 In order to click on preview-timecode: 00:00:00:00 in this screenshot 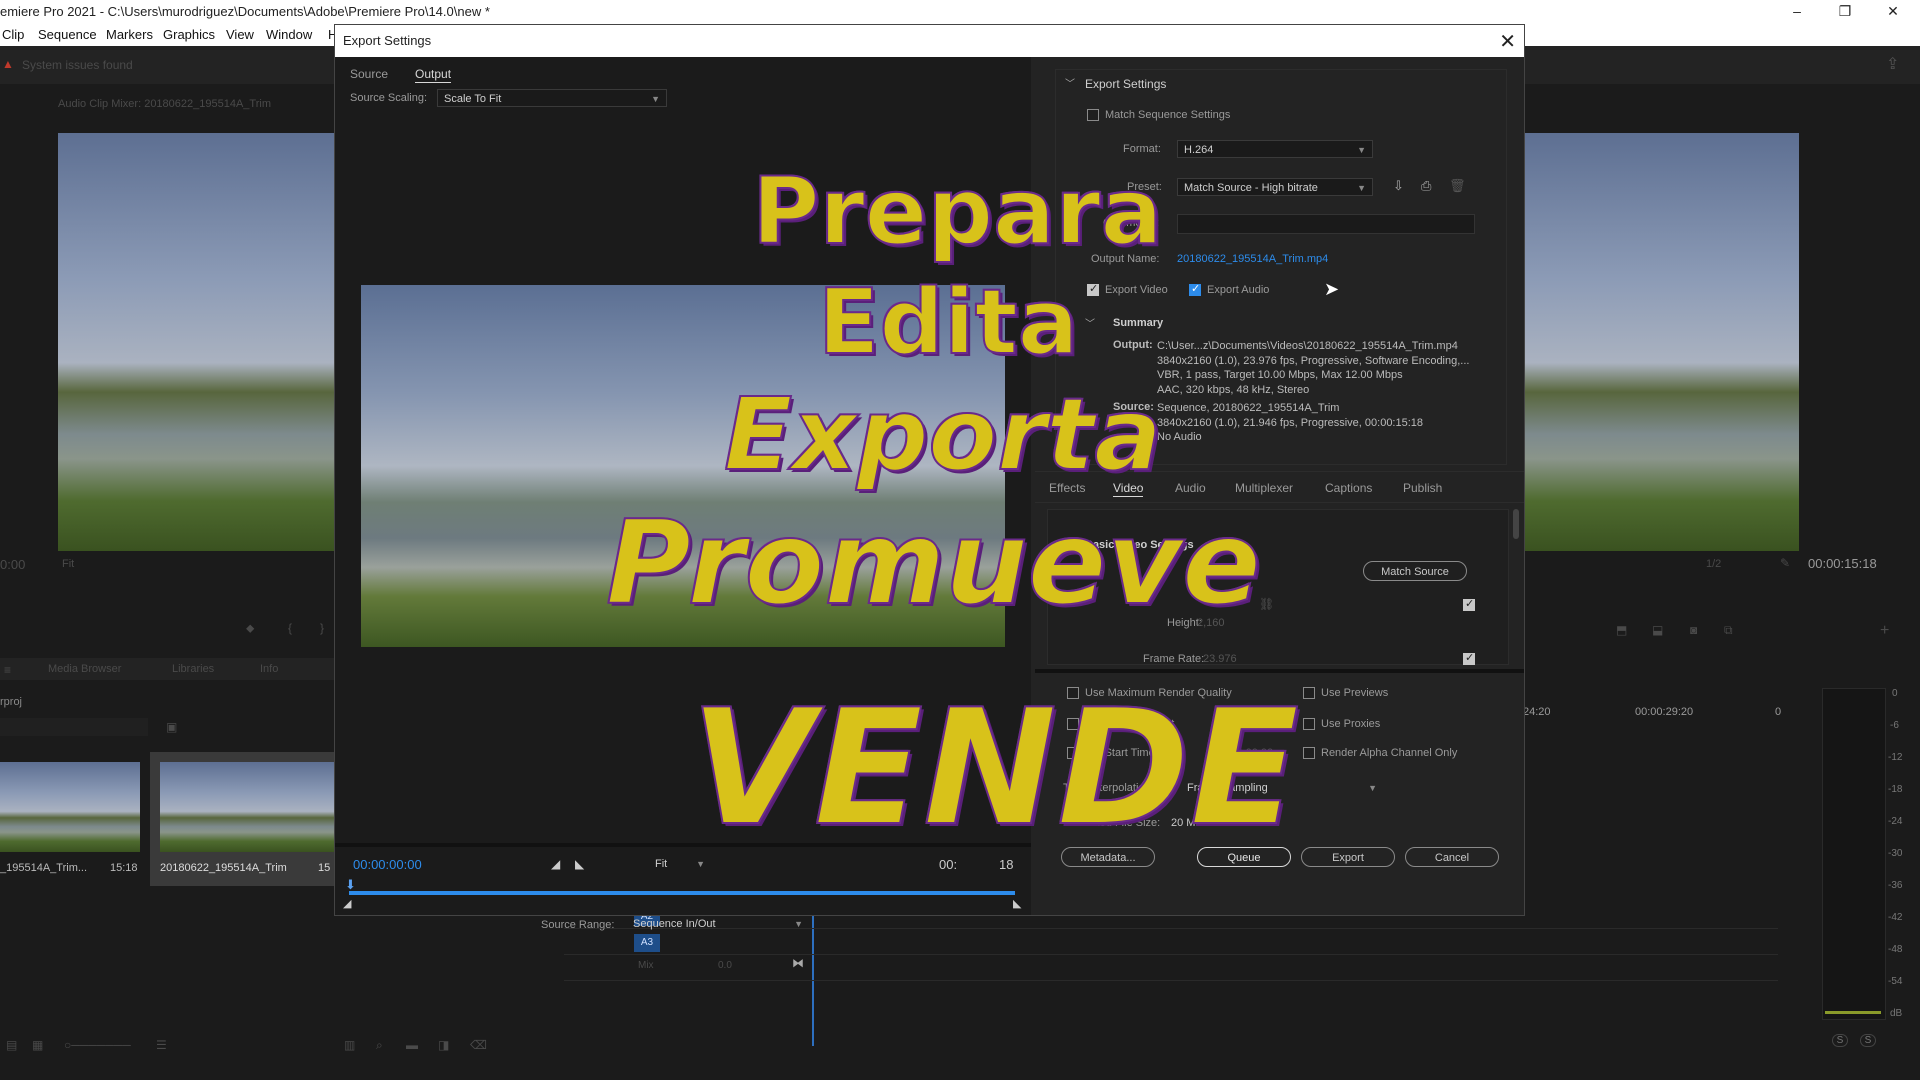, I will do `click(387, 864)`.